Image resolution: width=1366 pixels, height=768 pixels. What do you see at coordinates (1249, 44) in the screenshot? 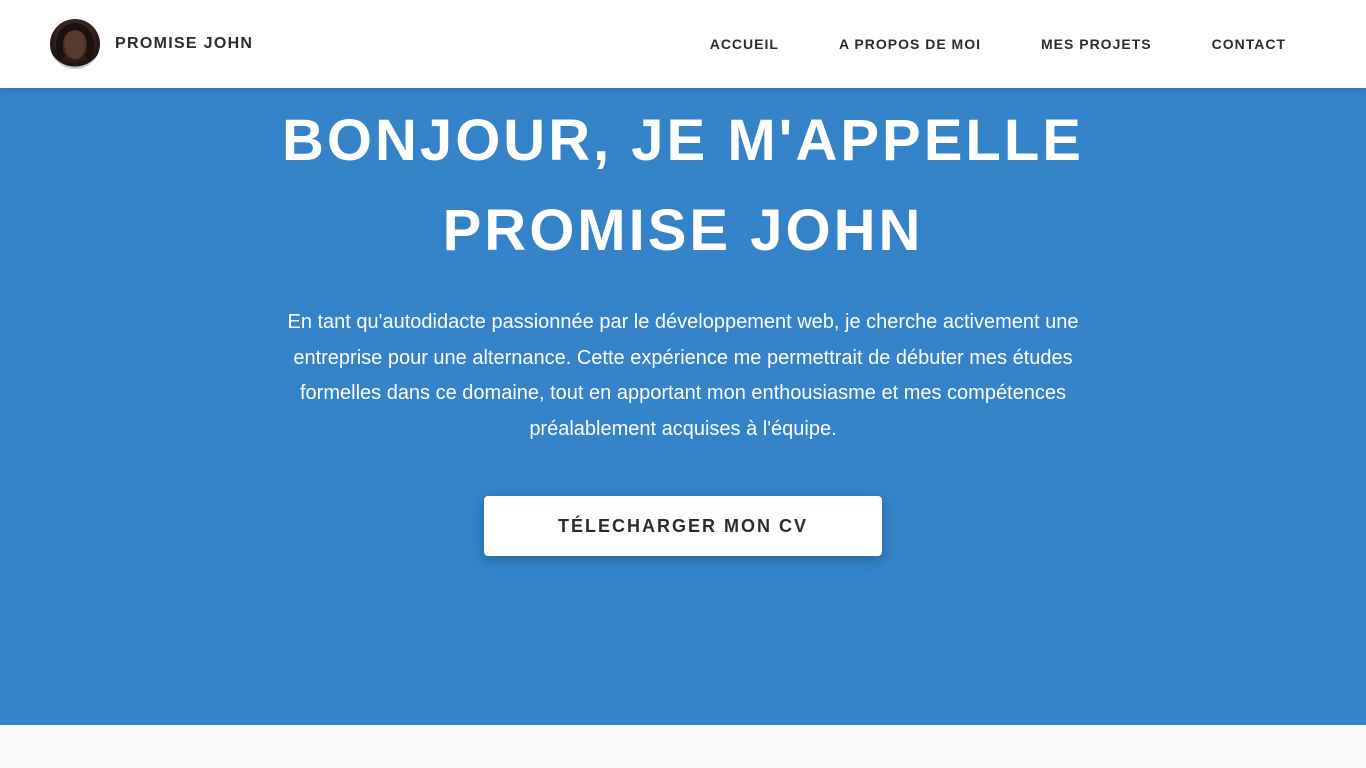
I see `nav-item-contact: CONTACT` at bounding box center [1249, 44].